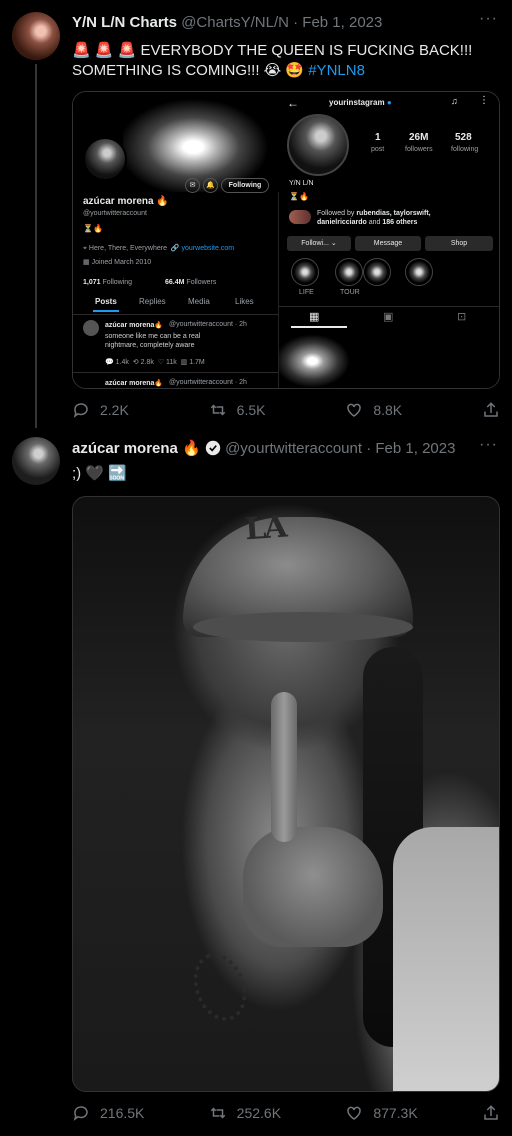 The height and width of the screenshot is (1136, 512). What do you see at coordinates (488, 19) in the screenshot?
I see `tweet1-more-icon: ···` at bounding box center [488, 19].